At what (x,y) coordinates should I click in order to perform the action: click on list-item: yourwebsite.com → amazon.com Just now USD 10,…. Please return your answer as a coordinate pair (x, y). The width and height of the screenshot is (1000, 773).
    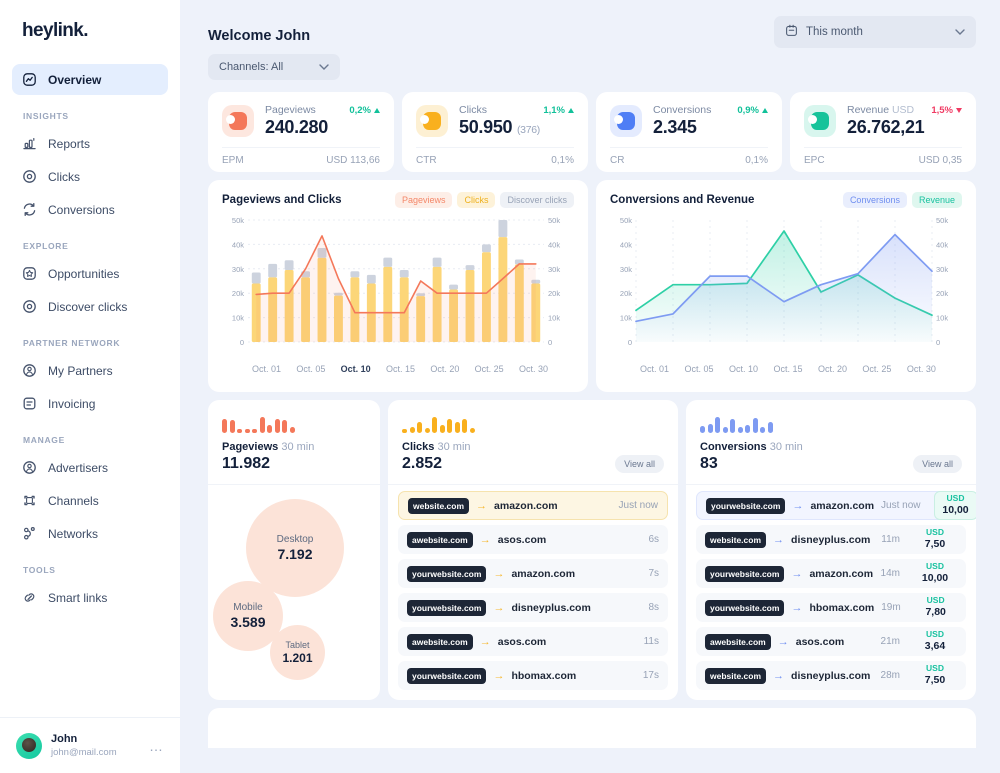
    Looking at the image, I should click on (836, 505).